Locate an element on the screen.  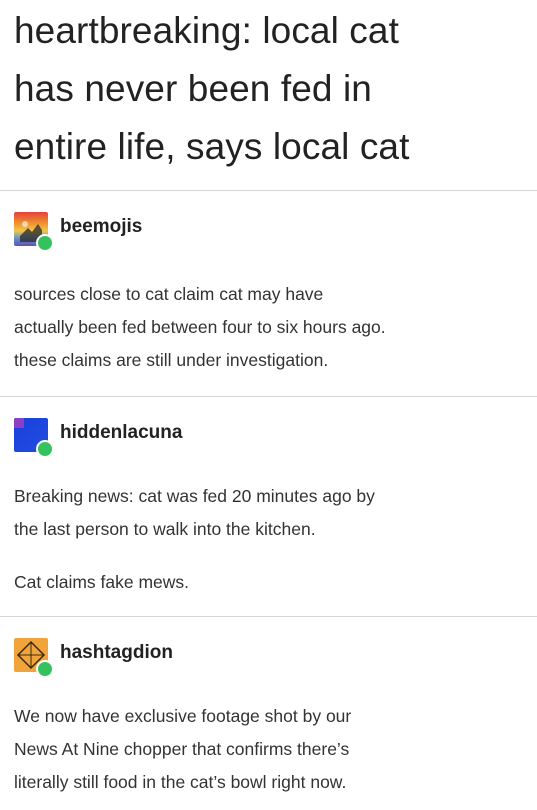
blue-avatar-icon is located at coordinates (34, 438).